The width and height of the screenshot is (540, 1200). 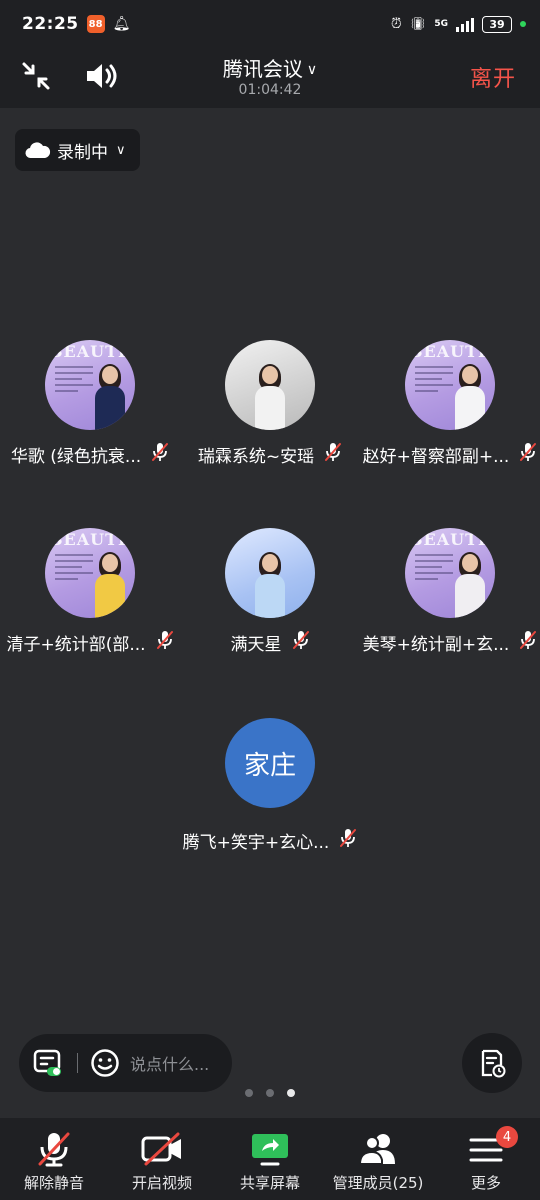 What do you see at coordinates (161, 1149) in the screenshot?
I see `video-off-icon` at bounding box center [161, 1149].